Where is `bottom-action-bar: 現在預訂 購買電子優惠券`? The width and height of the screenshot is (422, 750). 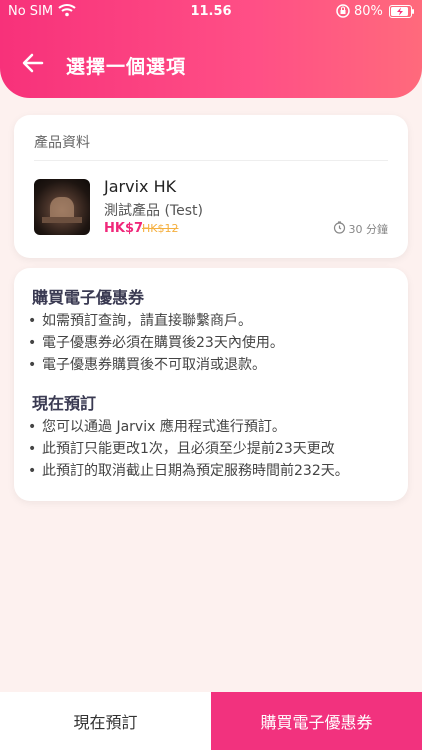
bottom-action-bar: 現在預訂 購買電子優惠券 is located at coordinates (211, 721).